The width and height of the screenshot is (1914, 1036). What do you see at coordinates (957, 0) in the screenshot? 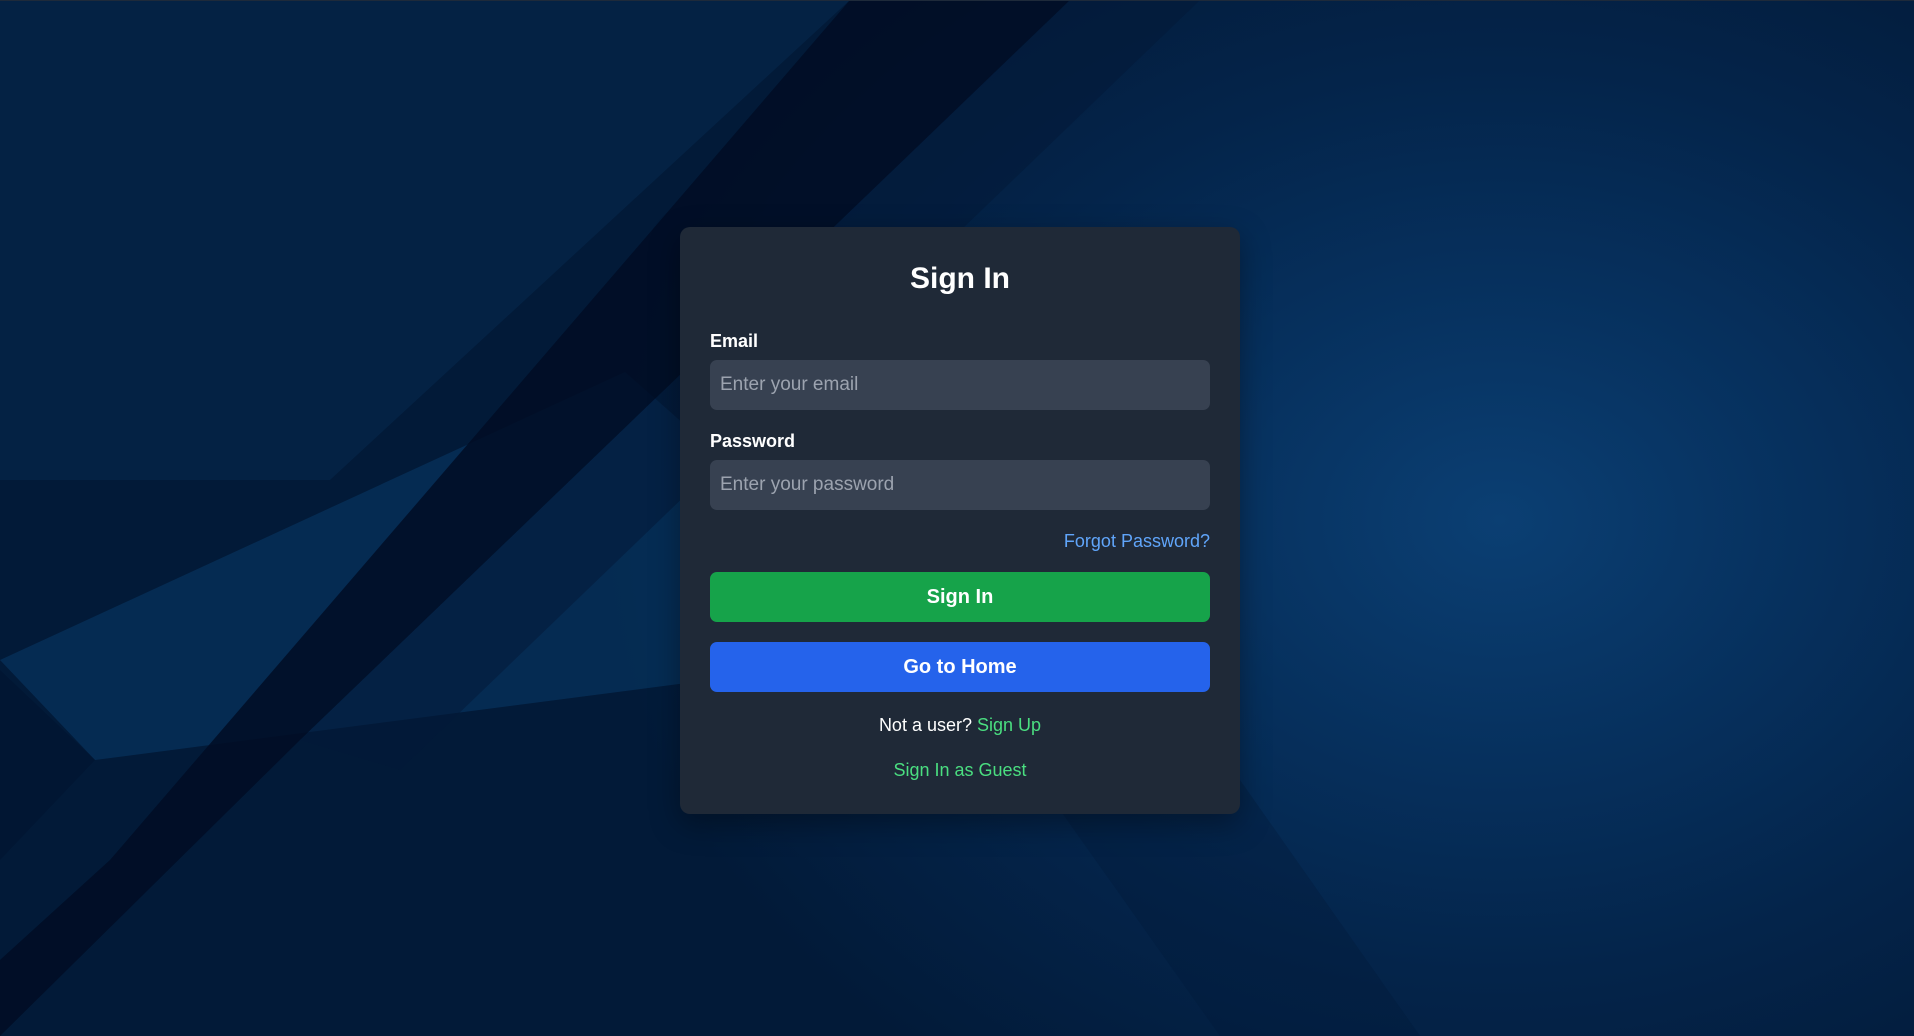
I see `top-border-line` at bounding box center [957, 0].